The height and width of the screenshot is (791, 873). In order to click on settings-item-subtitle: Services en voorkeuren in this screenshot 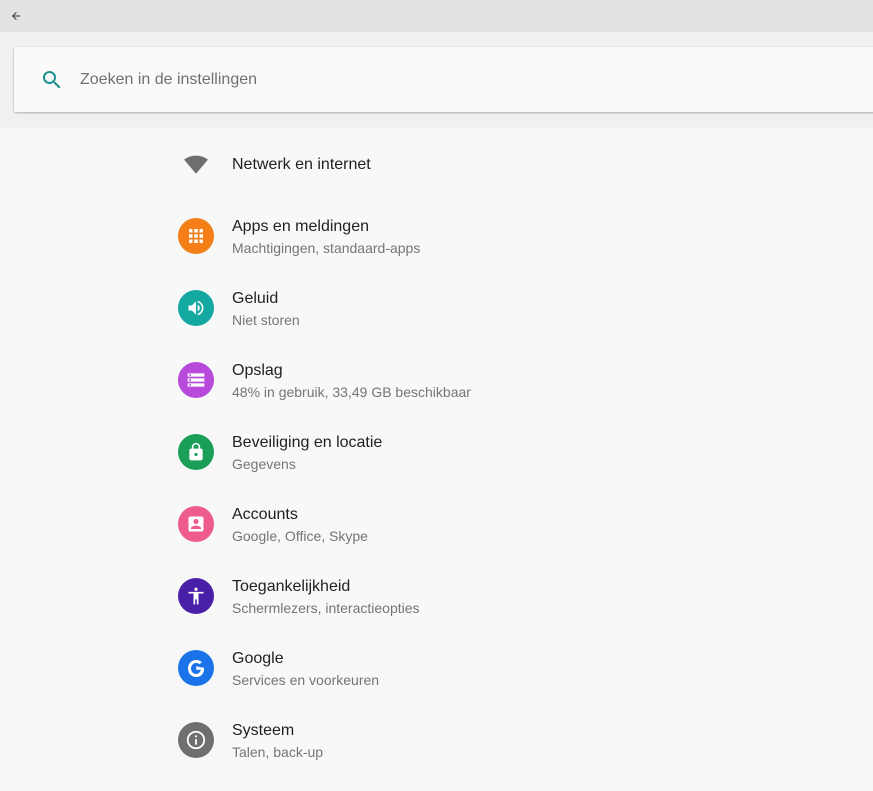, I will do `click(306, 680)`.